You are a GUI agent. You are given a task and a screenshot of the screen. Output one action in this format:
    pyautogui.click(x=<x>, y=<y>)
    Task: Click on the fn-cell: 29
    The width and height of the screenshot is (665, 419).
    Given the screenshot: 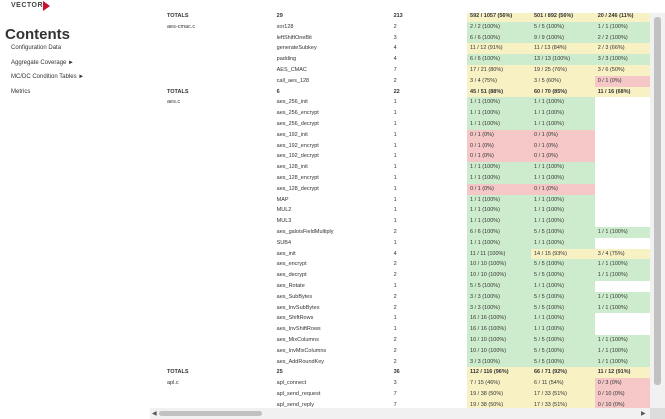 What is the action you would take?
    pyautogui.click(x=279, y=16)
    